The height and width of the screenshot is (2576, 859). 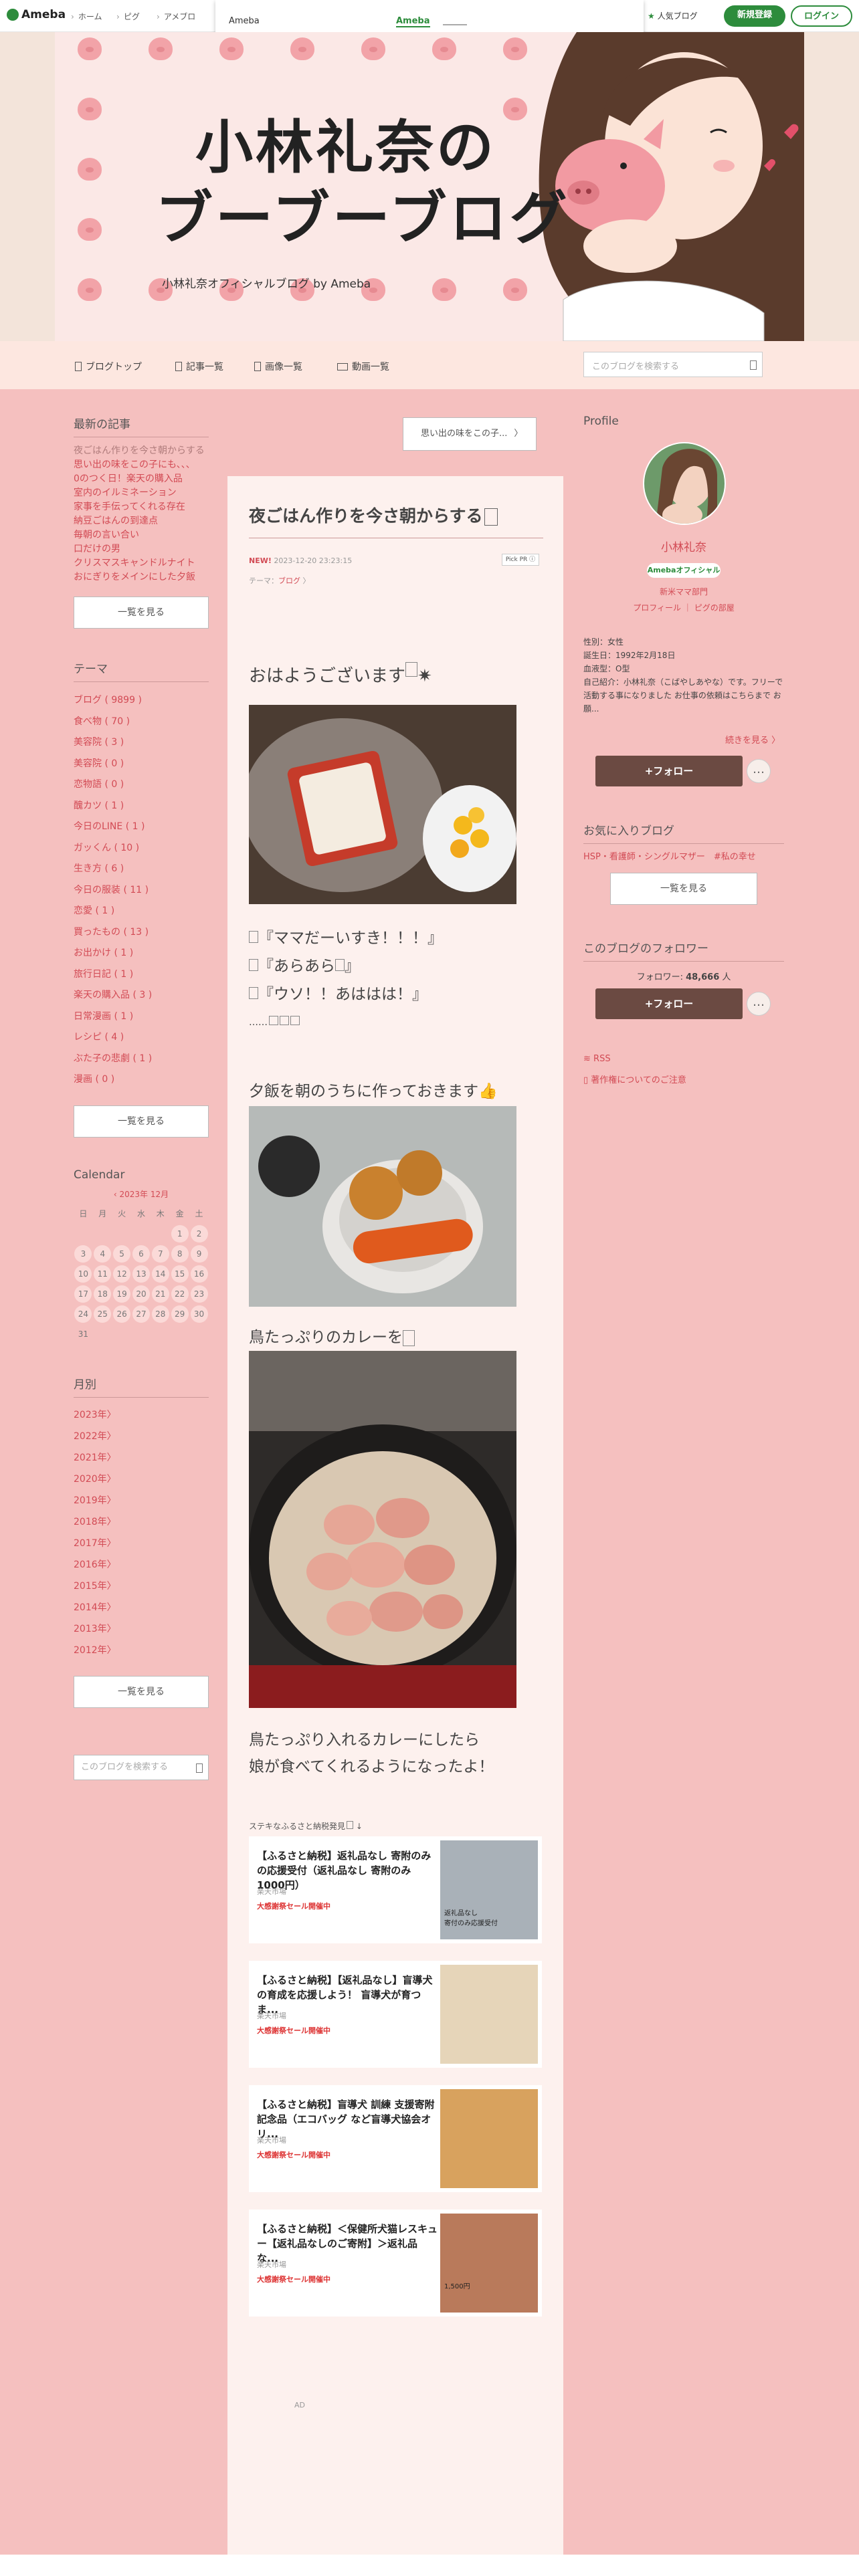 What do you see at coordinates (634, 1079) in the screenshot?
I see `copyright-link: ▯ 著作権についてのご注意` at bounding box center [634, 1079].